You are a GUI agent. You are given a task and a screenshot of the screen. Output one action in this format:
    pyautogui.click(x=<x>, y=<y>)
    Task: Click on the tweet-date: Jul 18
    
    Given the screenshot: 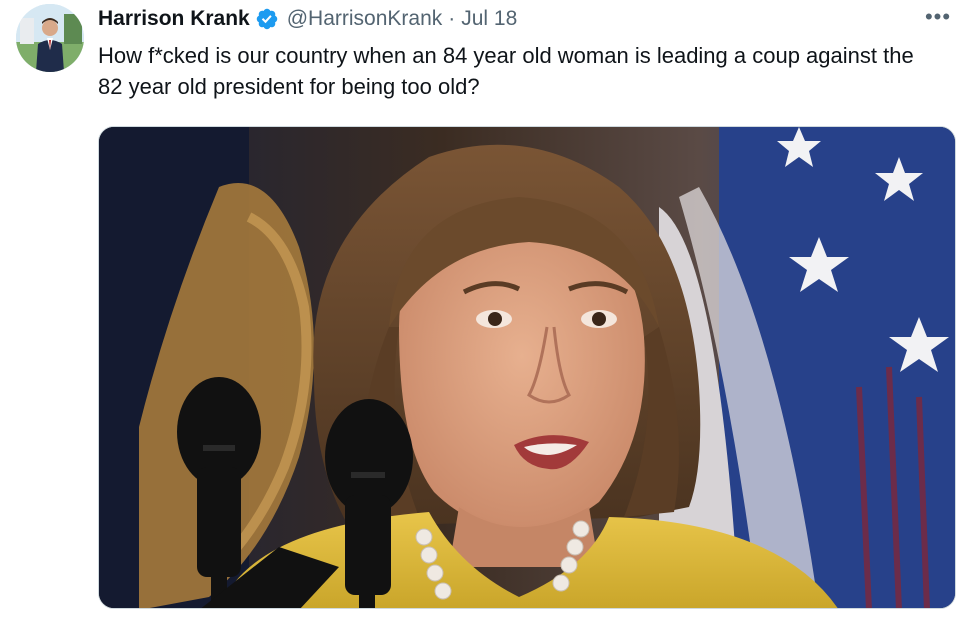 What is the action you would take?
    pyautogui.click(x=489, y=19)
    